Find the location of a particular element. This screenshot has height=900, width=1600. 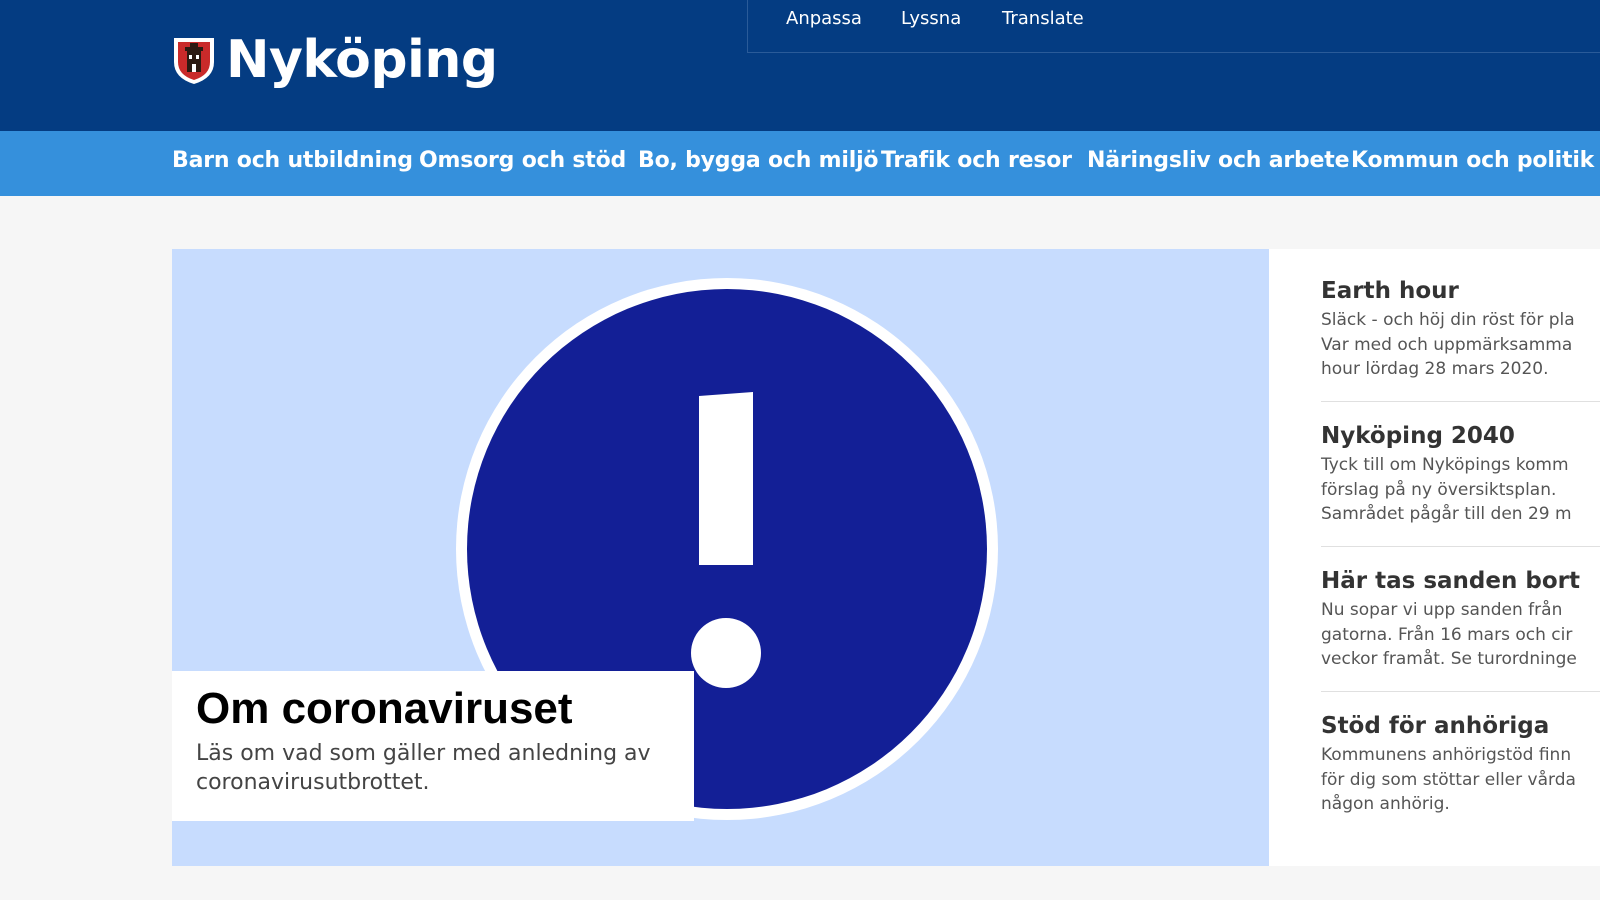

utility-bar: Anpassa Lyssna Translate is located at coordinates (1173, 26).